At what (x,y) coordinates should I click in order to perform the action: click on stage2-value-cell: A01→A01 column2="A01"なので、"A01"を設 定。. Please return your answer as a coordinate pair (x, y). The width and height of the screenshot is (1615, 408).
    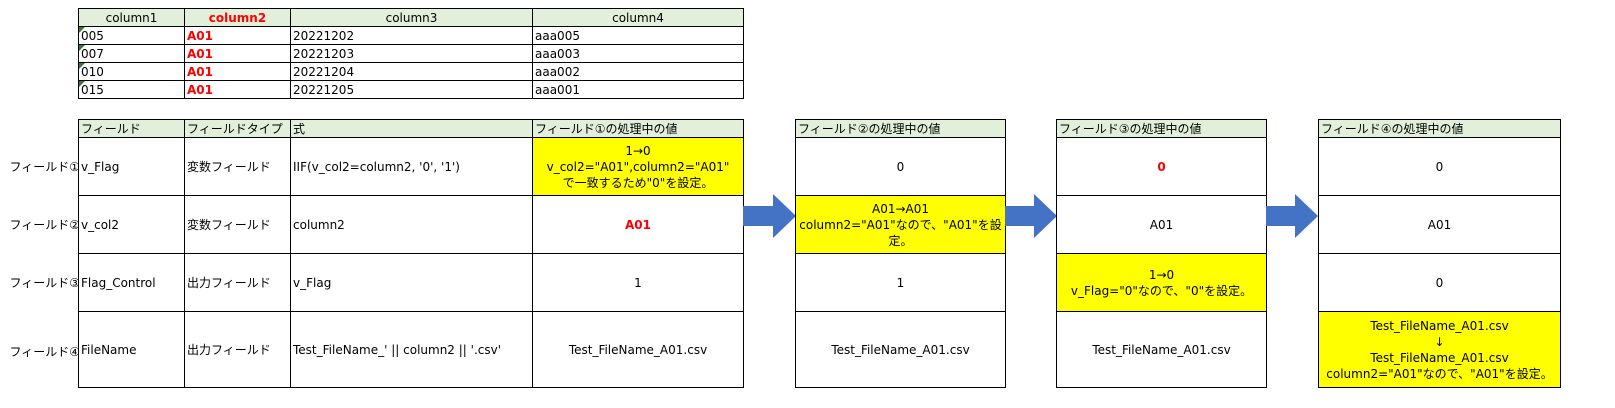
    Looking at the image, I should click on (900, 224).